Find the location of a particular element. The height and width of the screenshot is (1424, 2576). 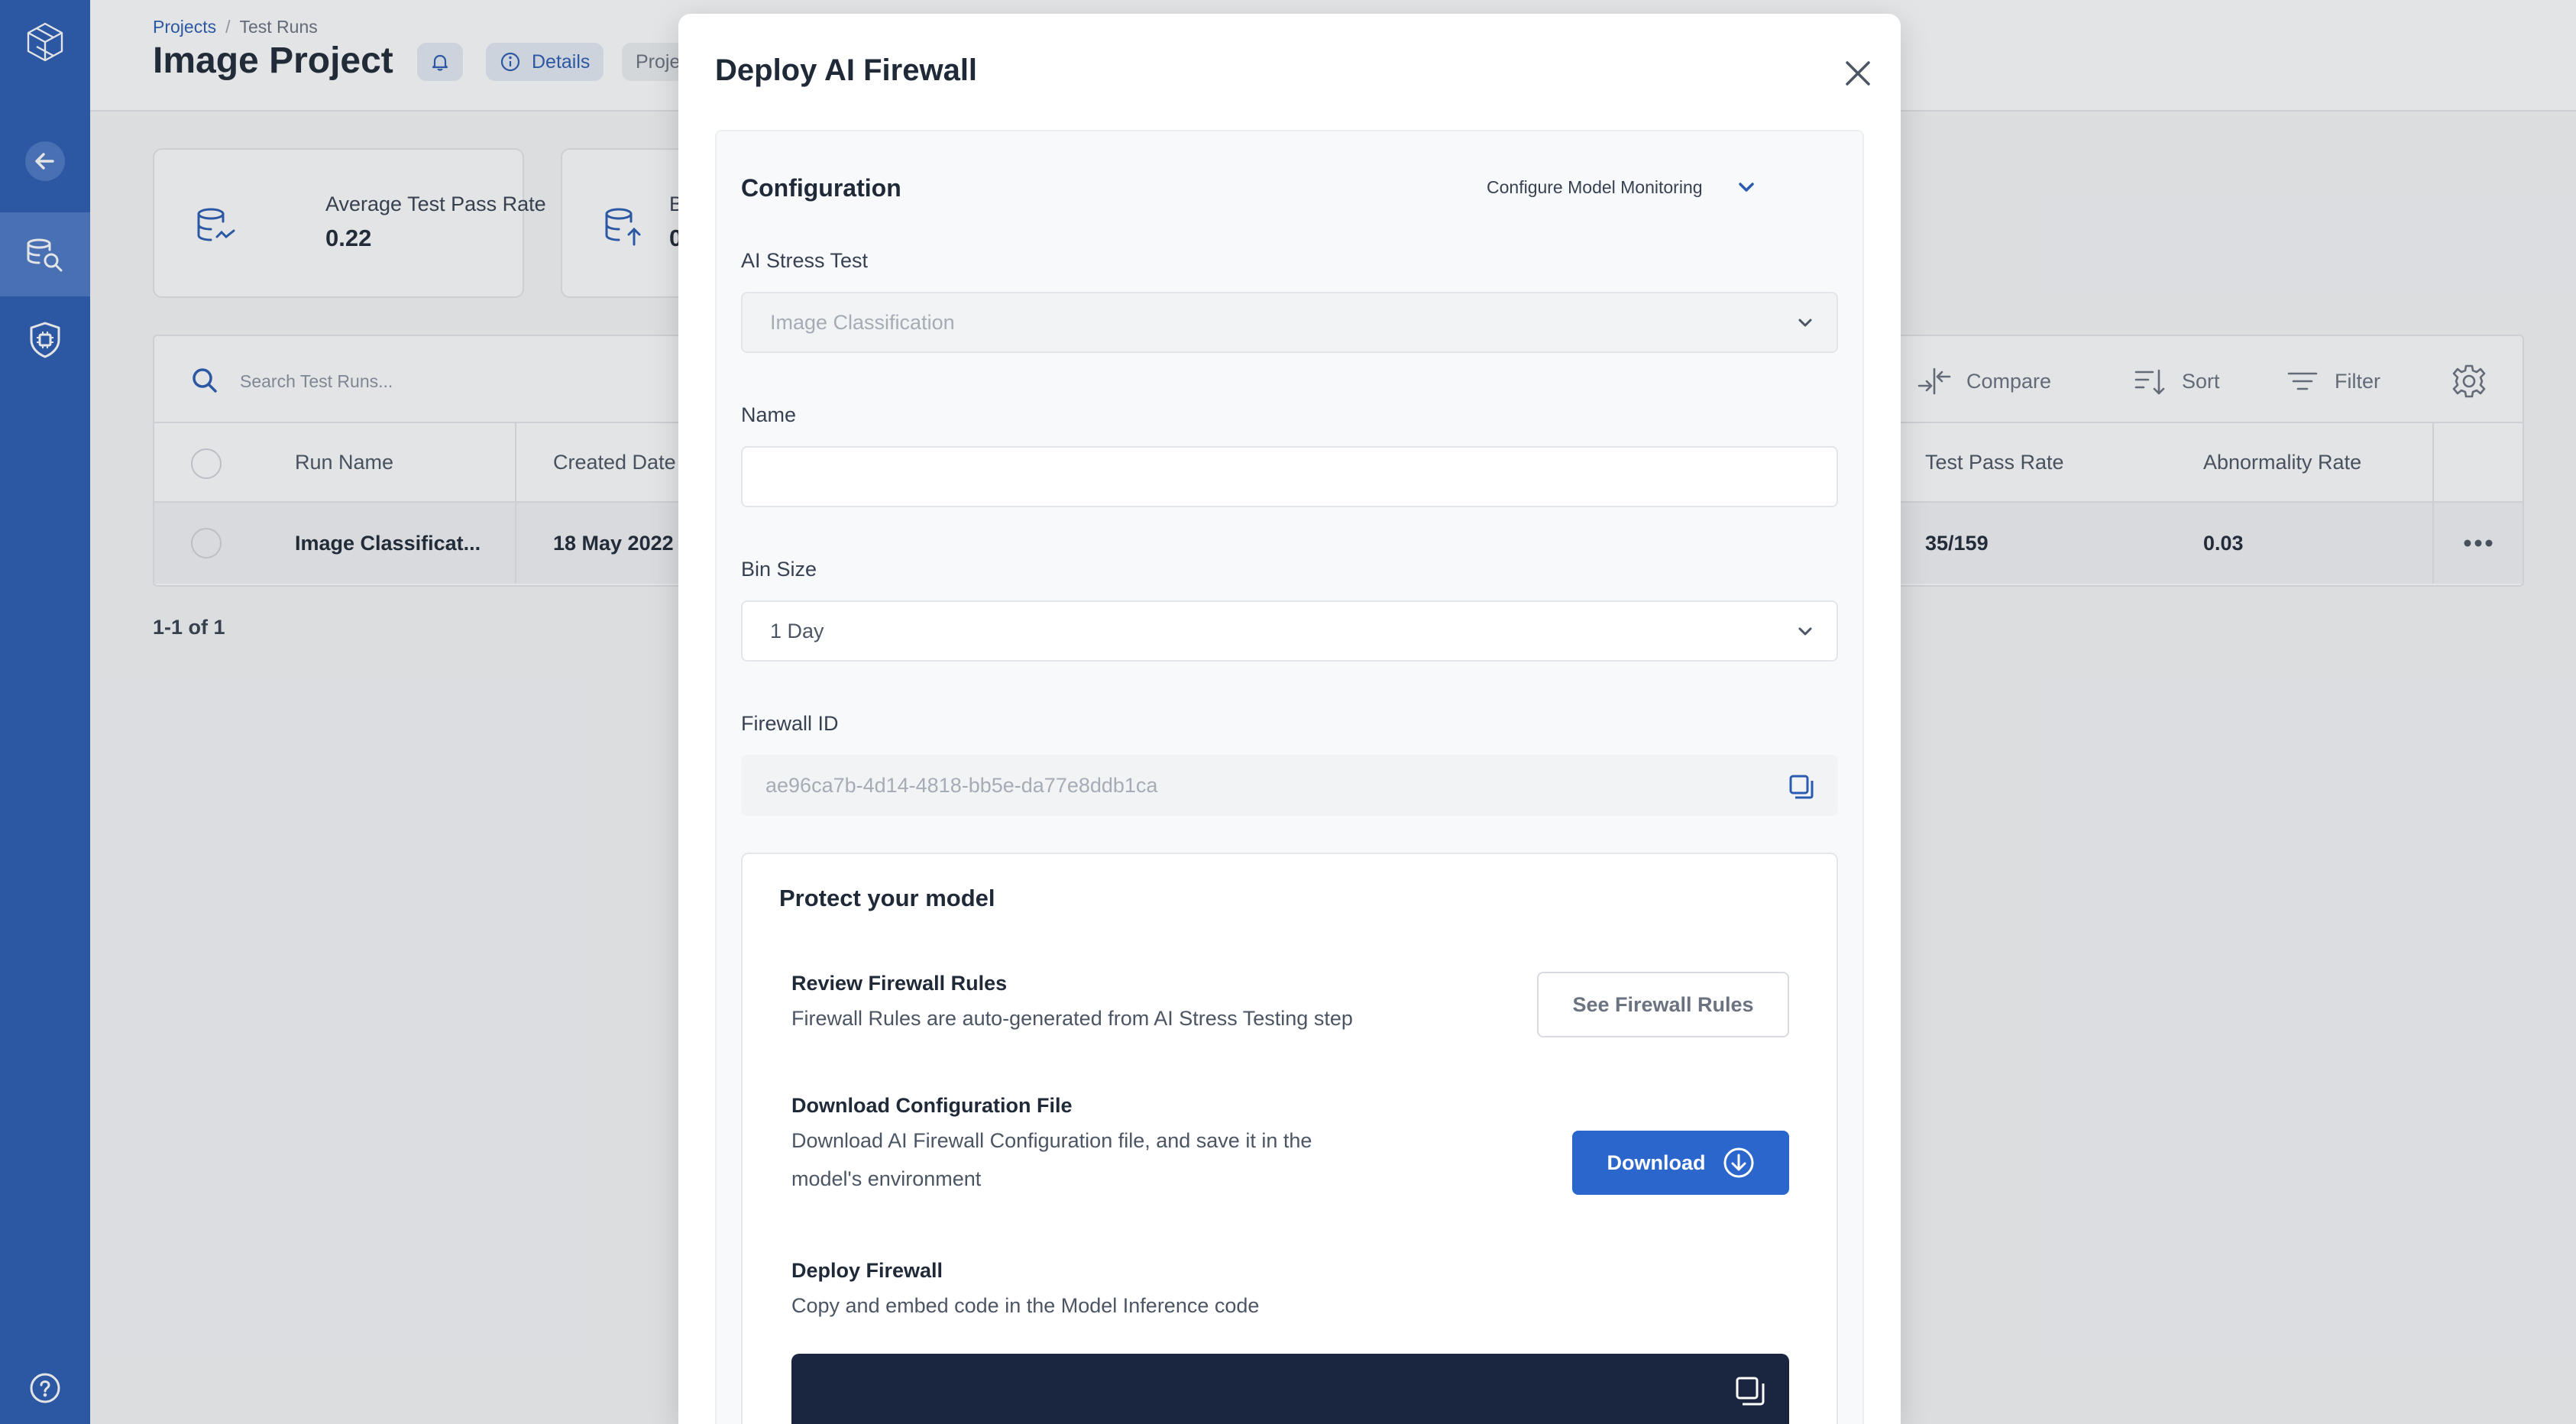

firewall-id-field: ae96ca7b-4d14-4818-bb5e-da77e8ddb1ca is located at coordinates (1289, 785).